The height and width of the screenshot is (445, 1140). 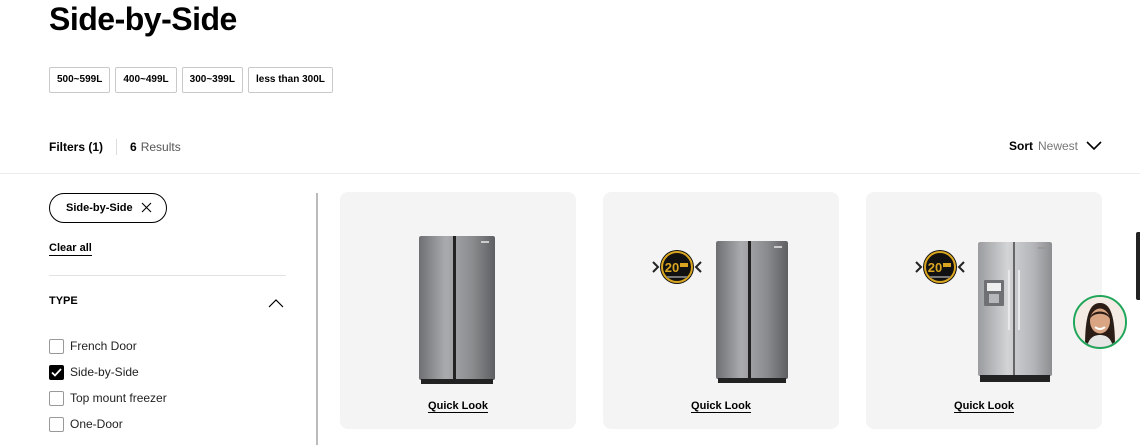 I want to click on type-option-side-by-side: Side-by-Side, so click(x=108, y=372).